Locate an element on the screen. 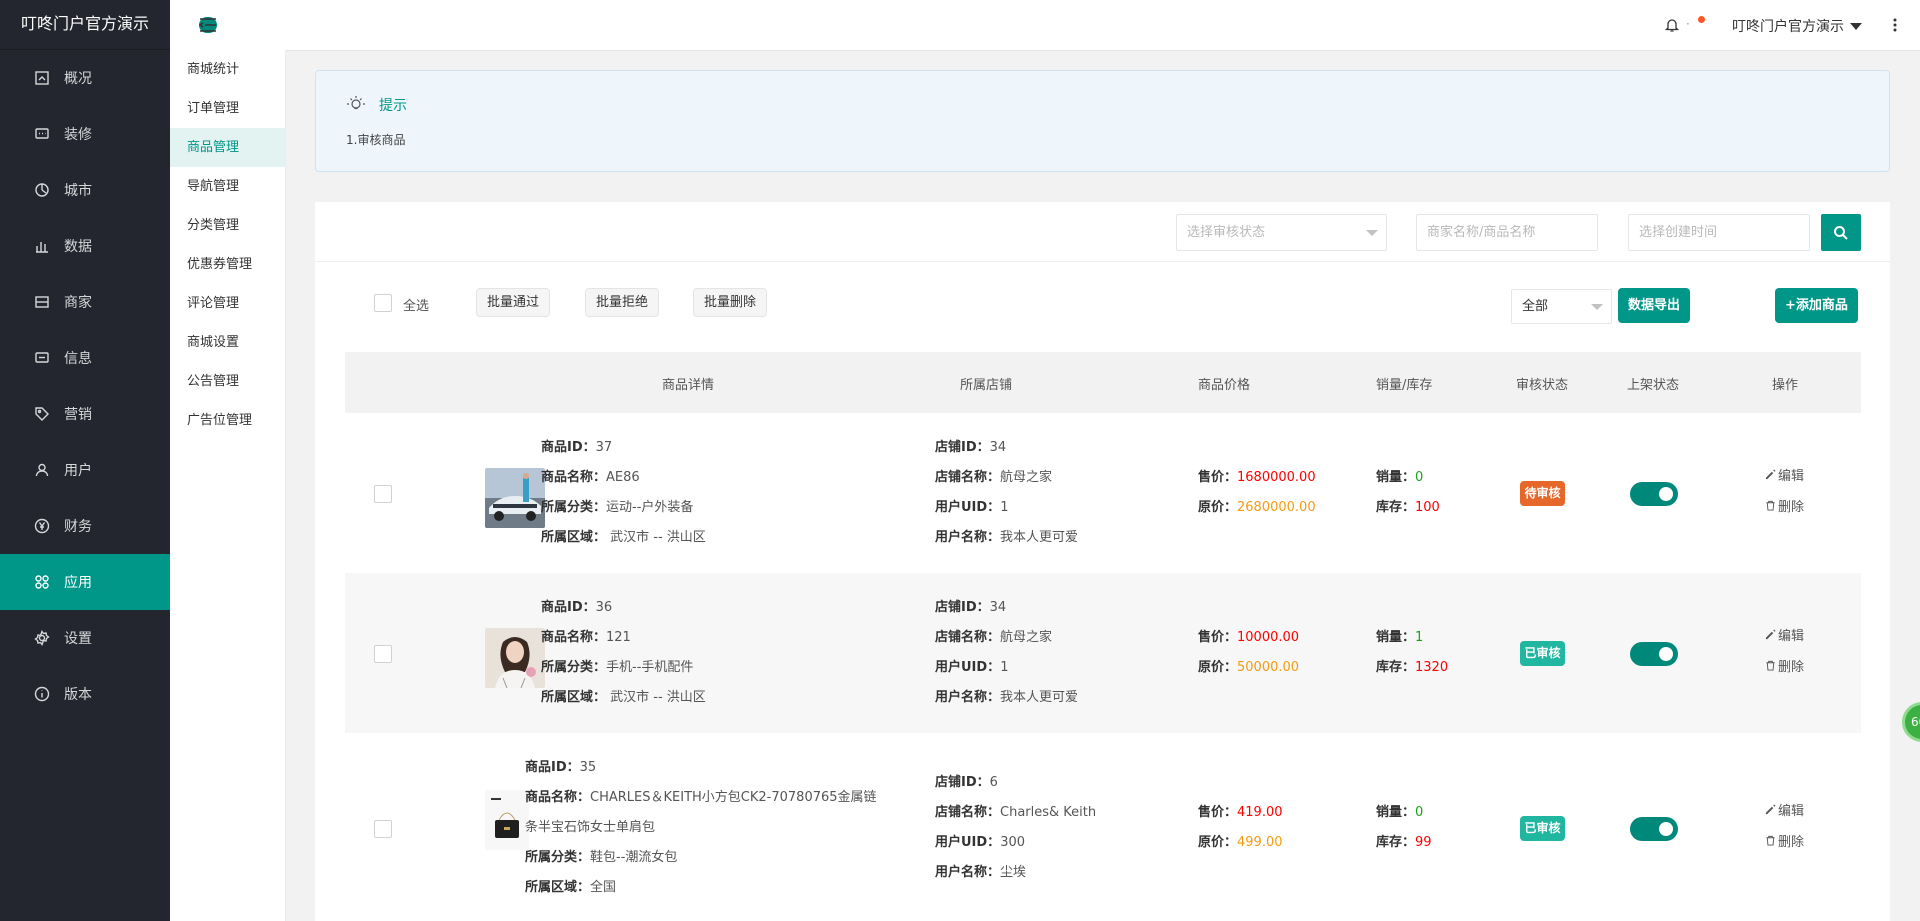 Image resolution: width=1920 pixels, height=921 pixels. sidebar-item-settings: 设置 is located at coordinates (85, 638).